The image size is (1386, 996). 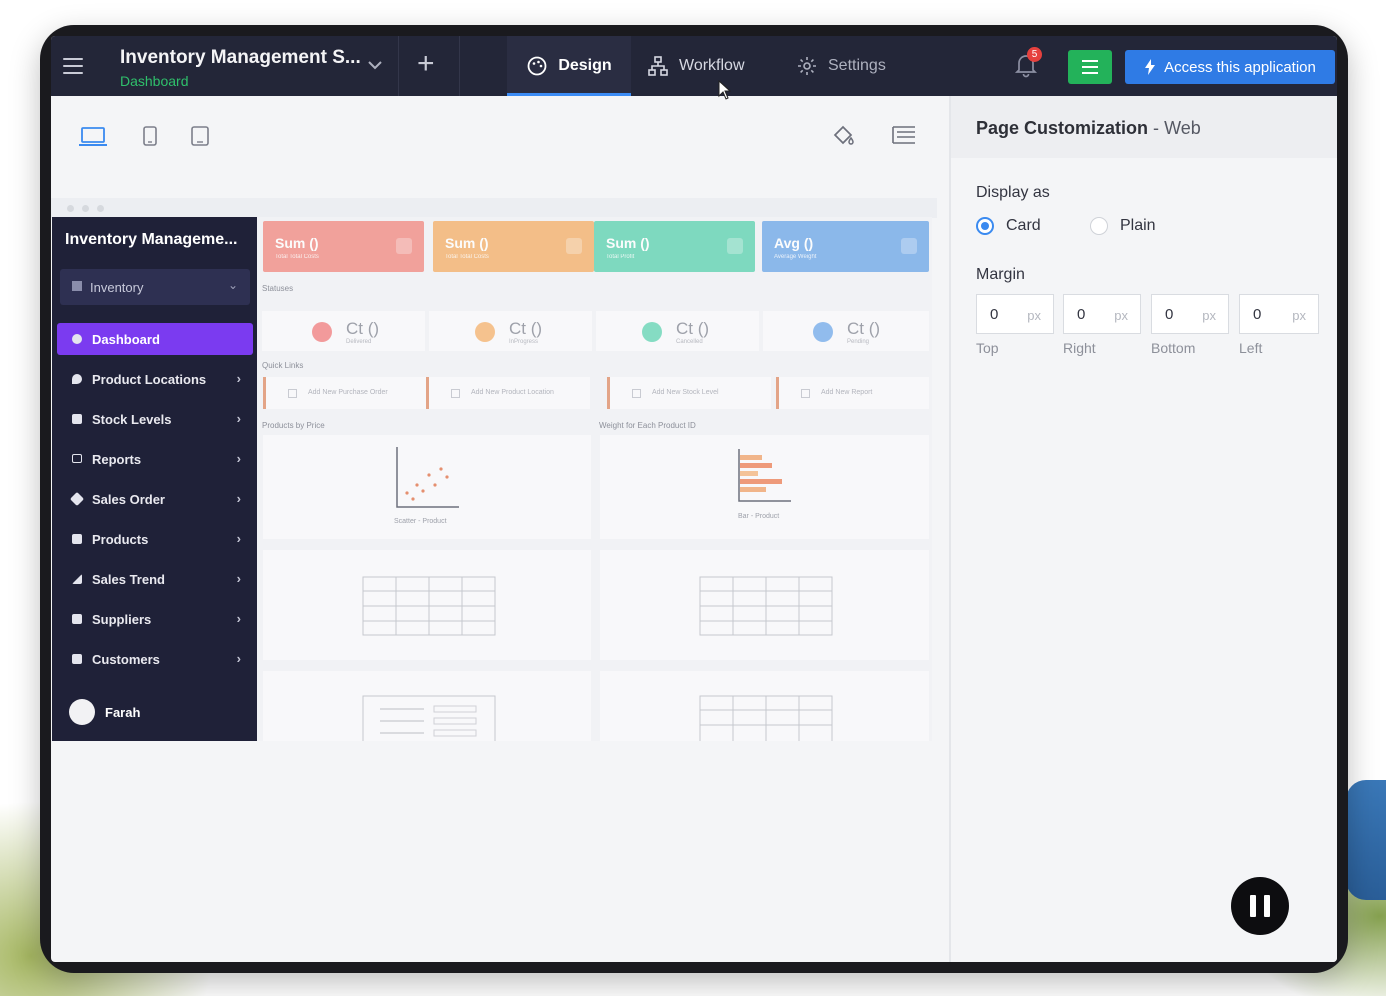 I want to click on sidebar-item-sales-trend: Sales Trend ›, so click(x=155, y=579).